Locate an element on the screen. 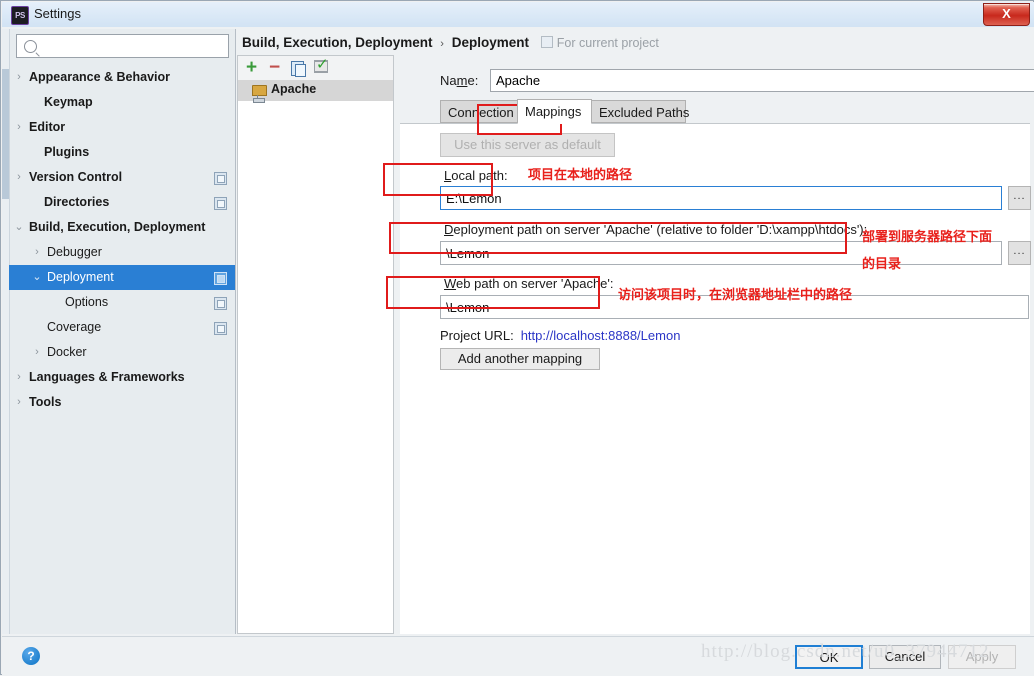 The image size is (1034, 676). tab-mappings: Mappings is located at coordinates (554, 111).